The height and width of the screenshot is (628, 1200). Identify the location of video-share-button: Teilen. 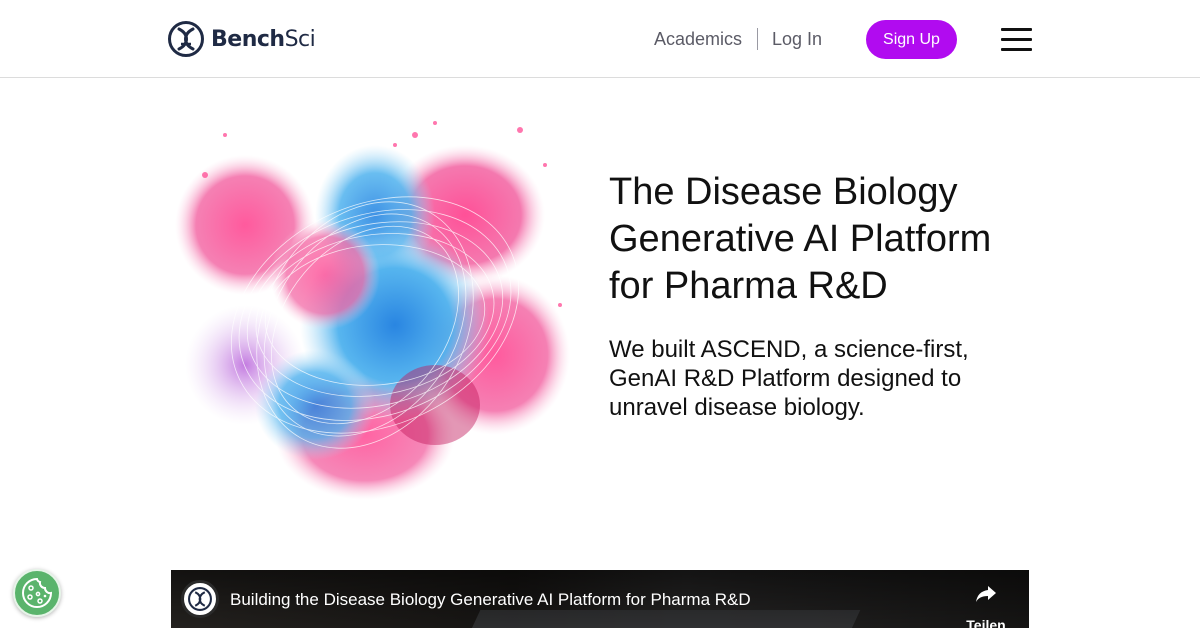
(986, 603).